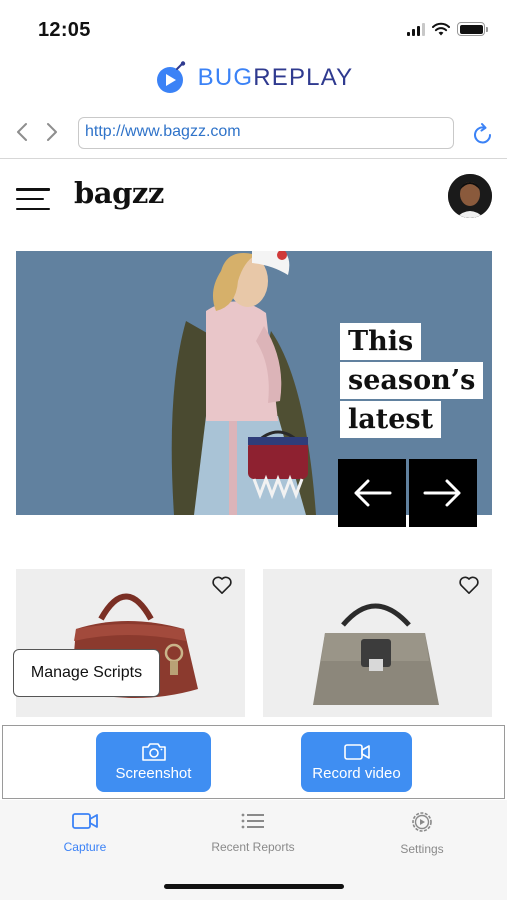 The image size is (507, 900). What do you see at coordinates (472, 29) in the screenshot?
I see `battery-icon` at bounding box center [472, 29].